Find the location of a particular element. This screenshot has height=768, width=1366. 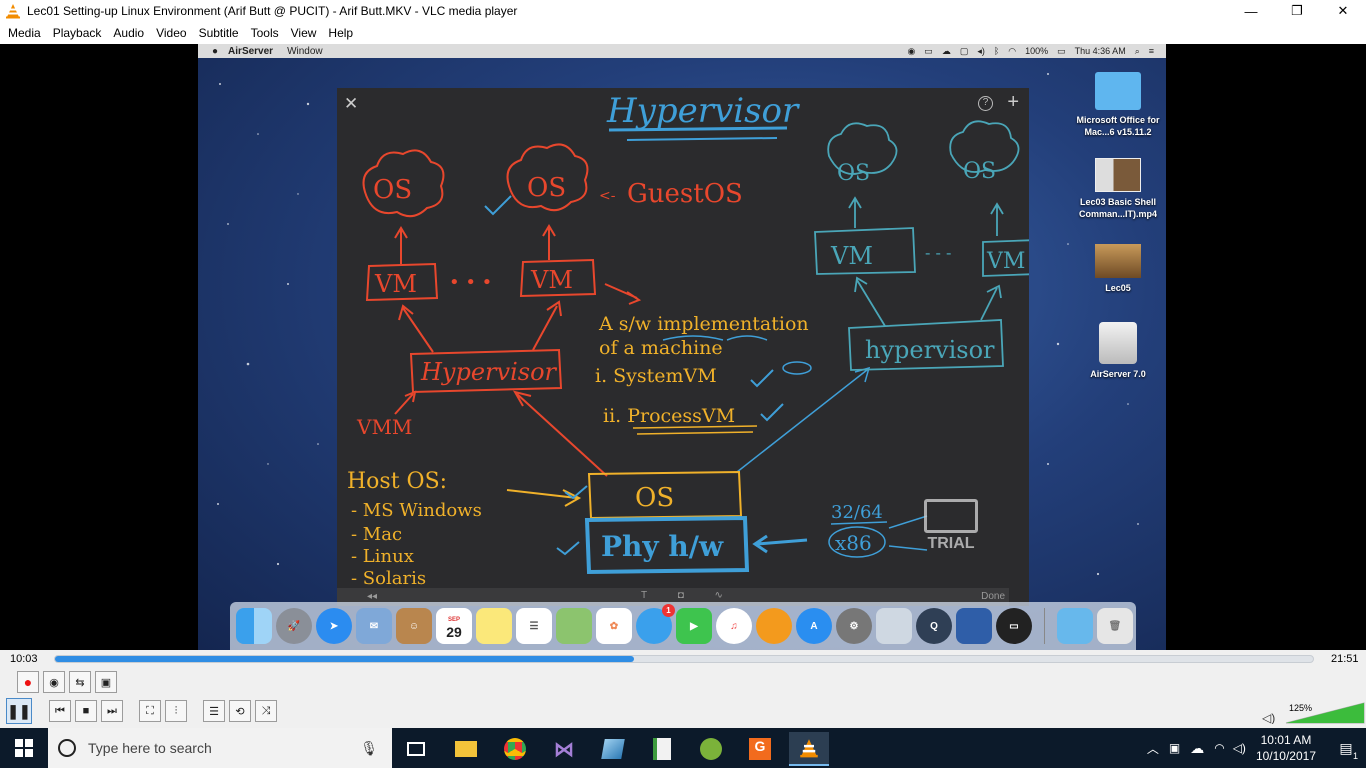

contacts-icon: ☺ is located at coordinates (414, 626).